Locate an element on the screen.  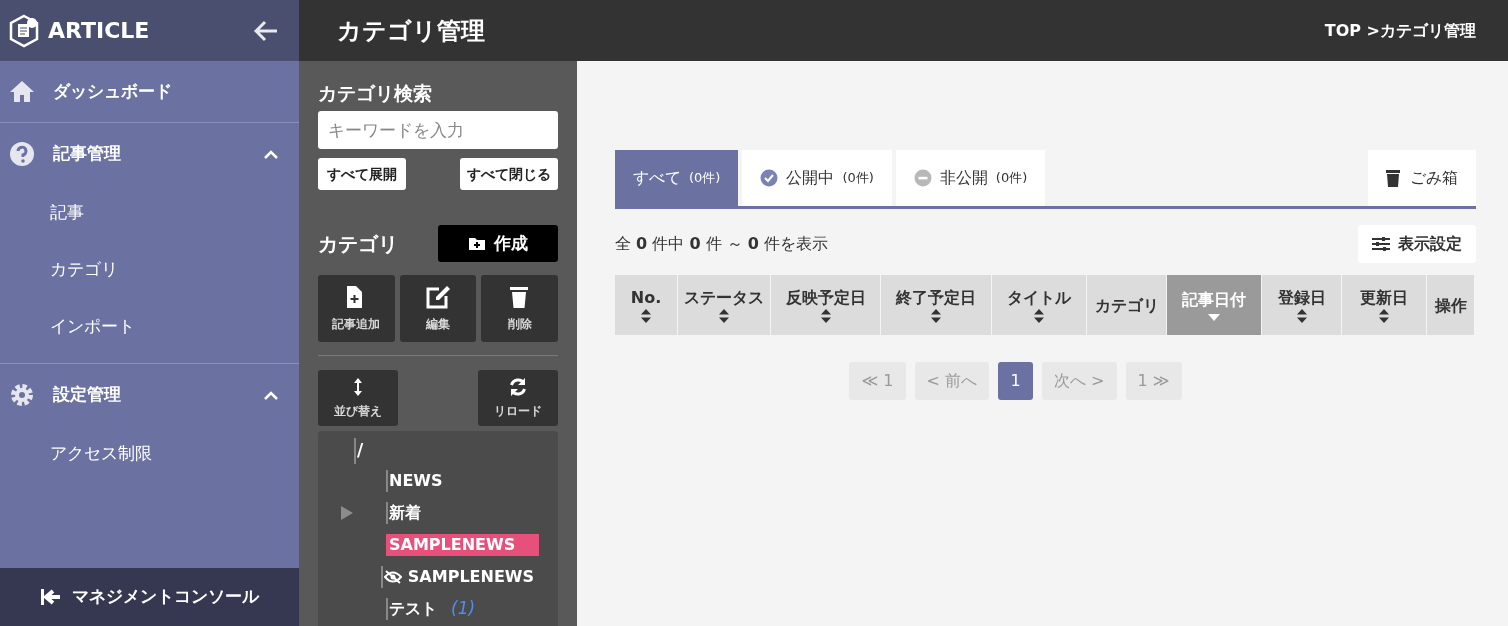
toolbar-button: 編集 is located at coordinates (438, 308).